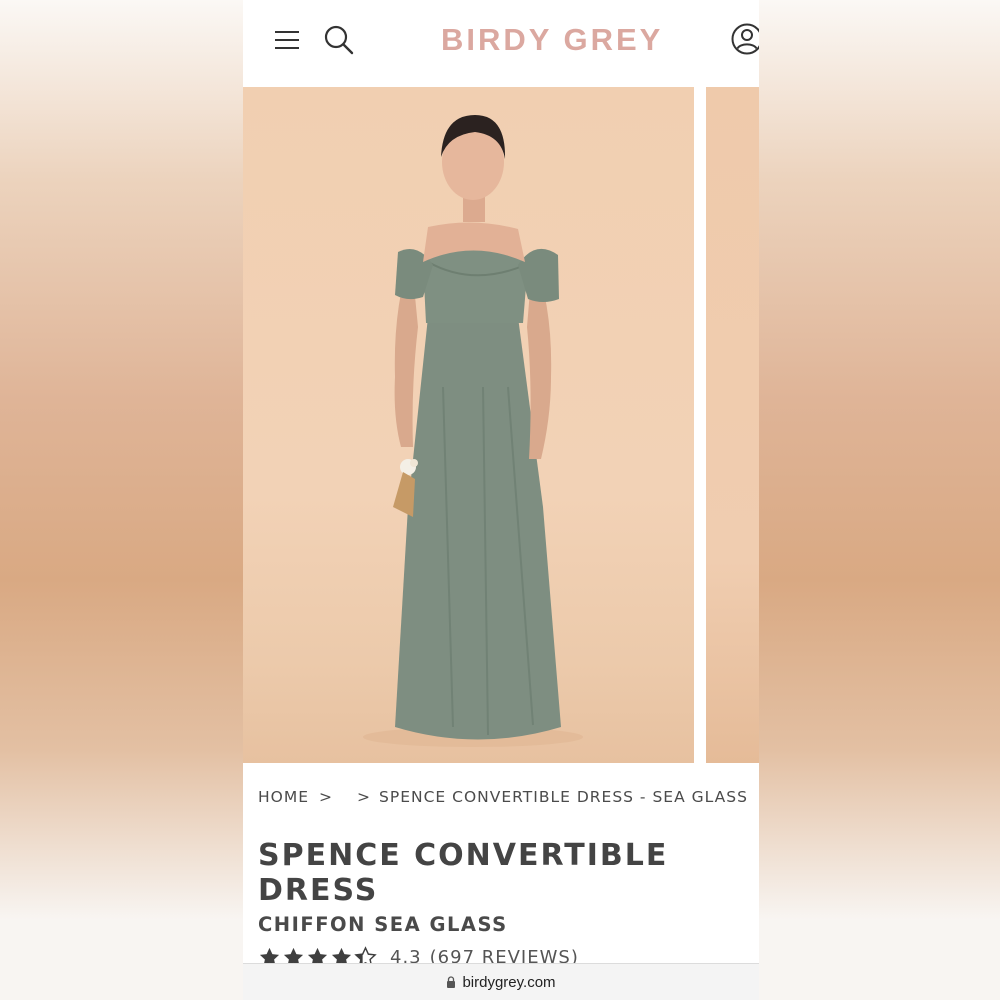  I want to click on product-image-next-peek, so click(732, 425).